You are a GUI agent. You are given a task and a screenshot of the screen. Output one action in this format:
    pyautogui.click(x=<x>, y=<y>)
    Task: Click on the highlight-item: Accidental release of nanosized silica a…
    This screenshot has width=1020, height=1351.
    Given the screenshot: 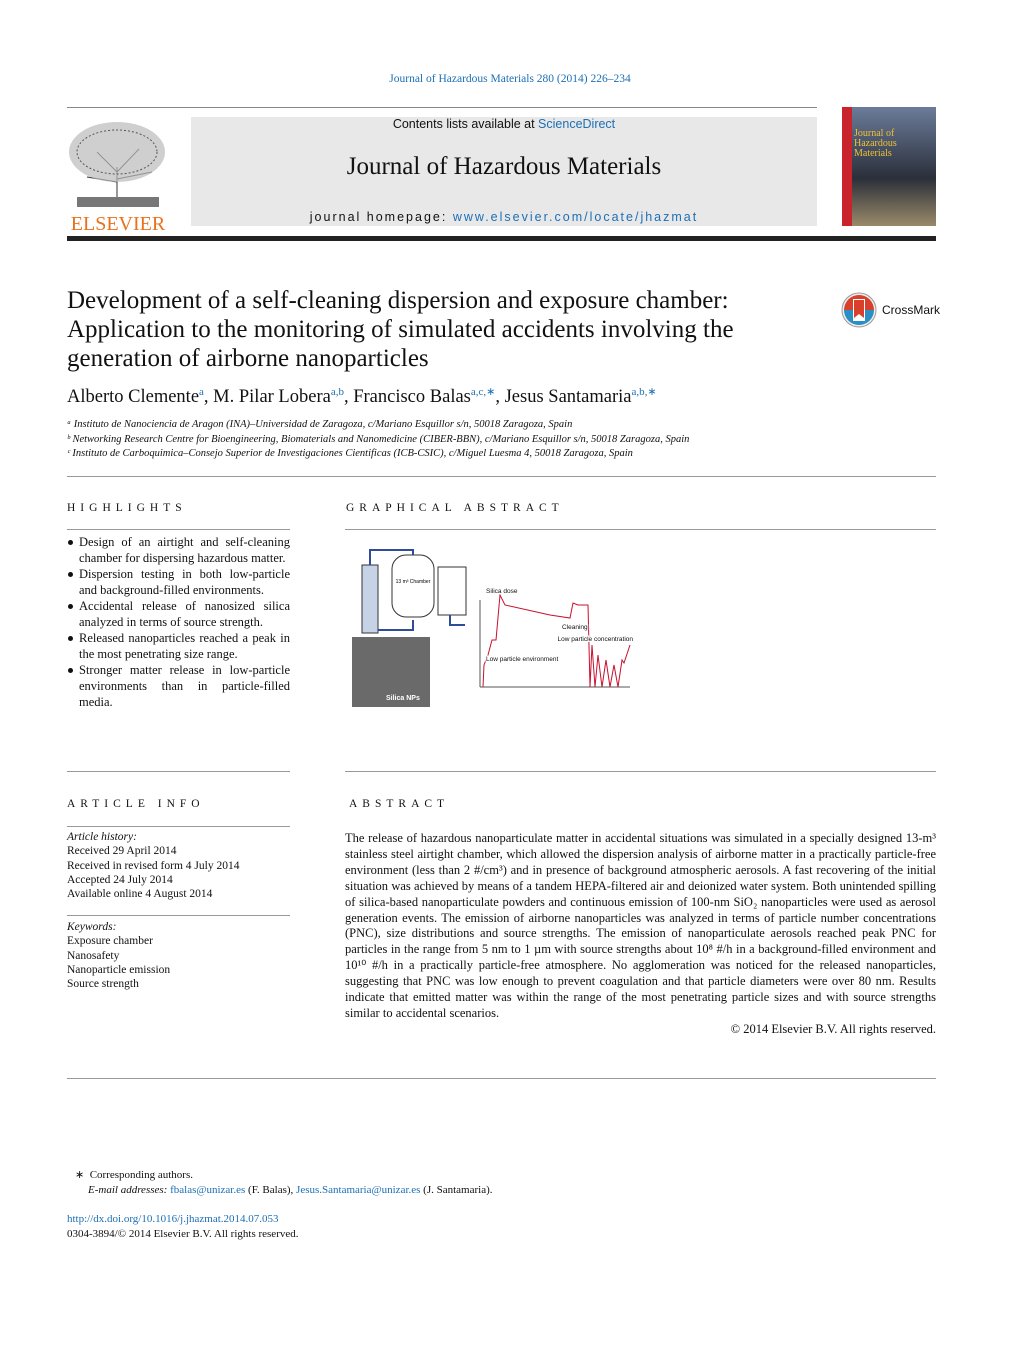 What is the action you would take?
    pyautogui.click(x=178, y=614)
    